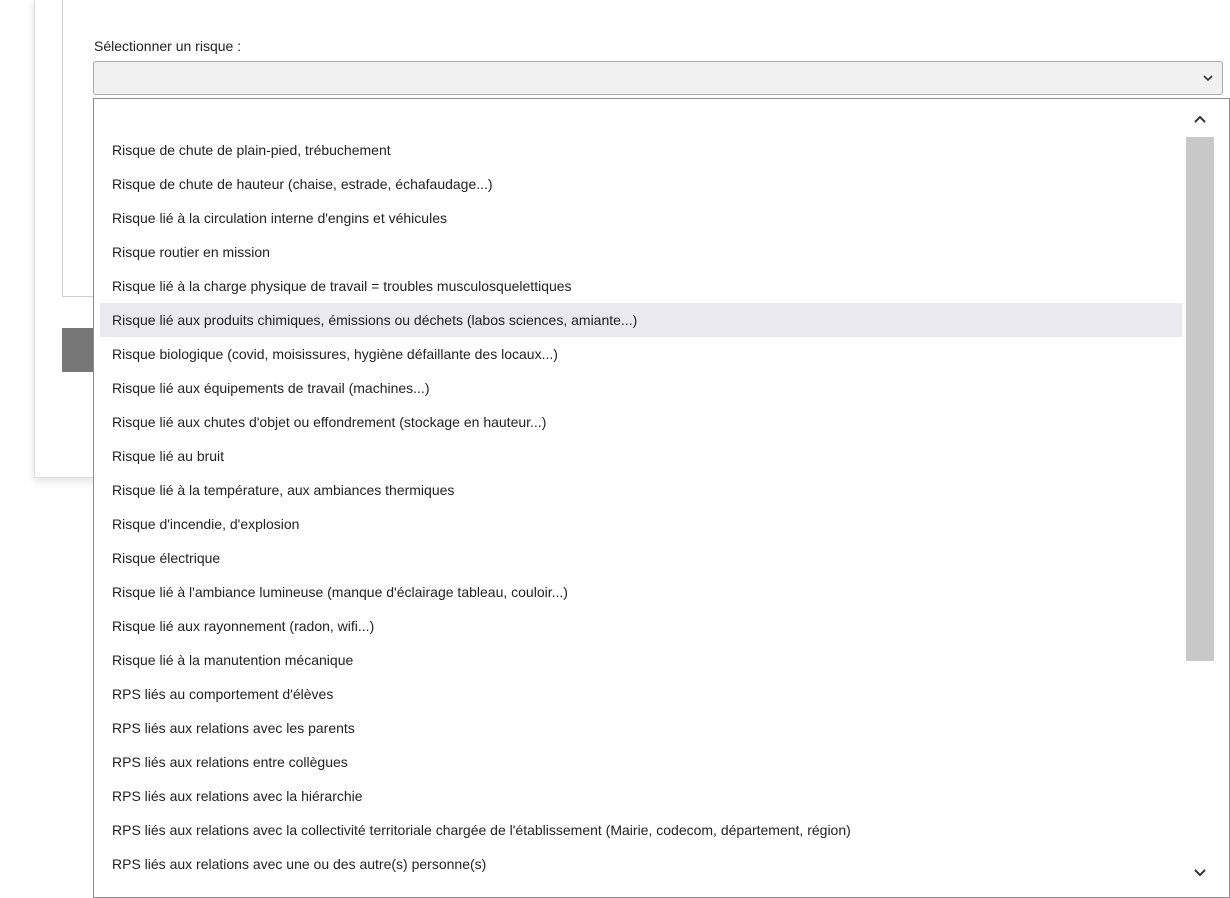 The height and width of the screenshot is (898, 1230). Describe the element at coordinates (643, 728) in the screenshot. I see `dropdown-option: RPS liés aux relations avec les parents` at that location.